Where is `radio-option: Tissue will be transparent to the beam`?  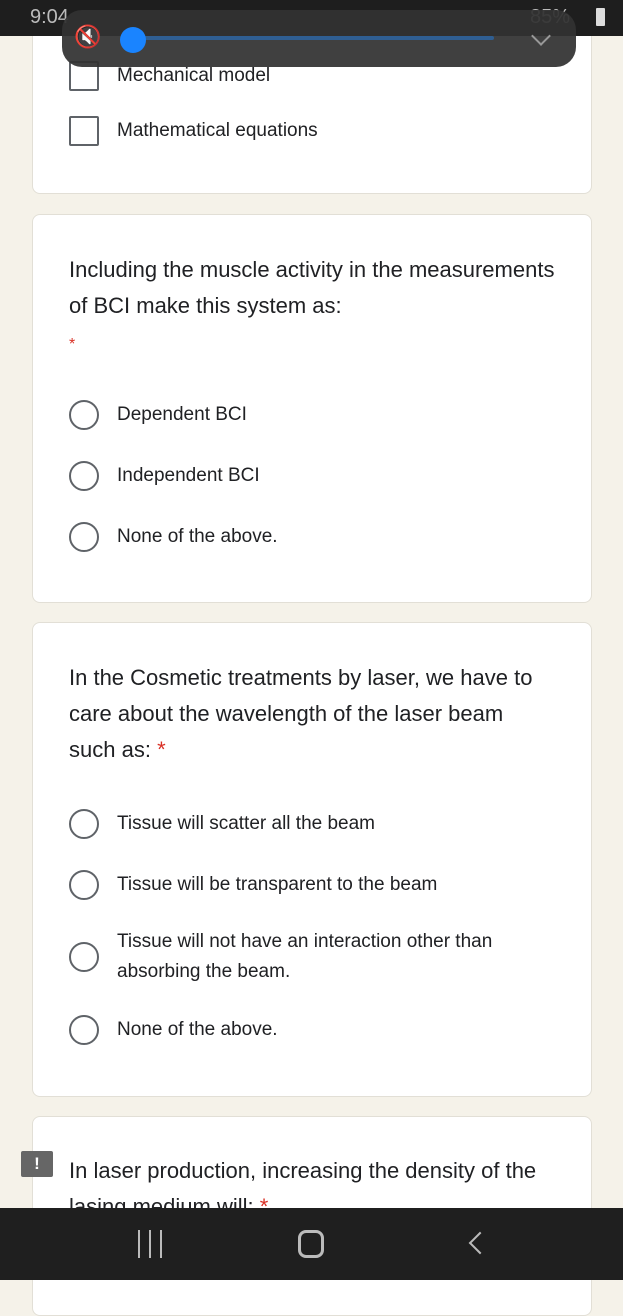 radio-option: Tissue will be transparent to the beam is located at coordinates (253, 885).